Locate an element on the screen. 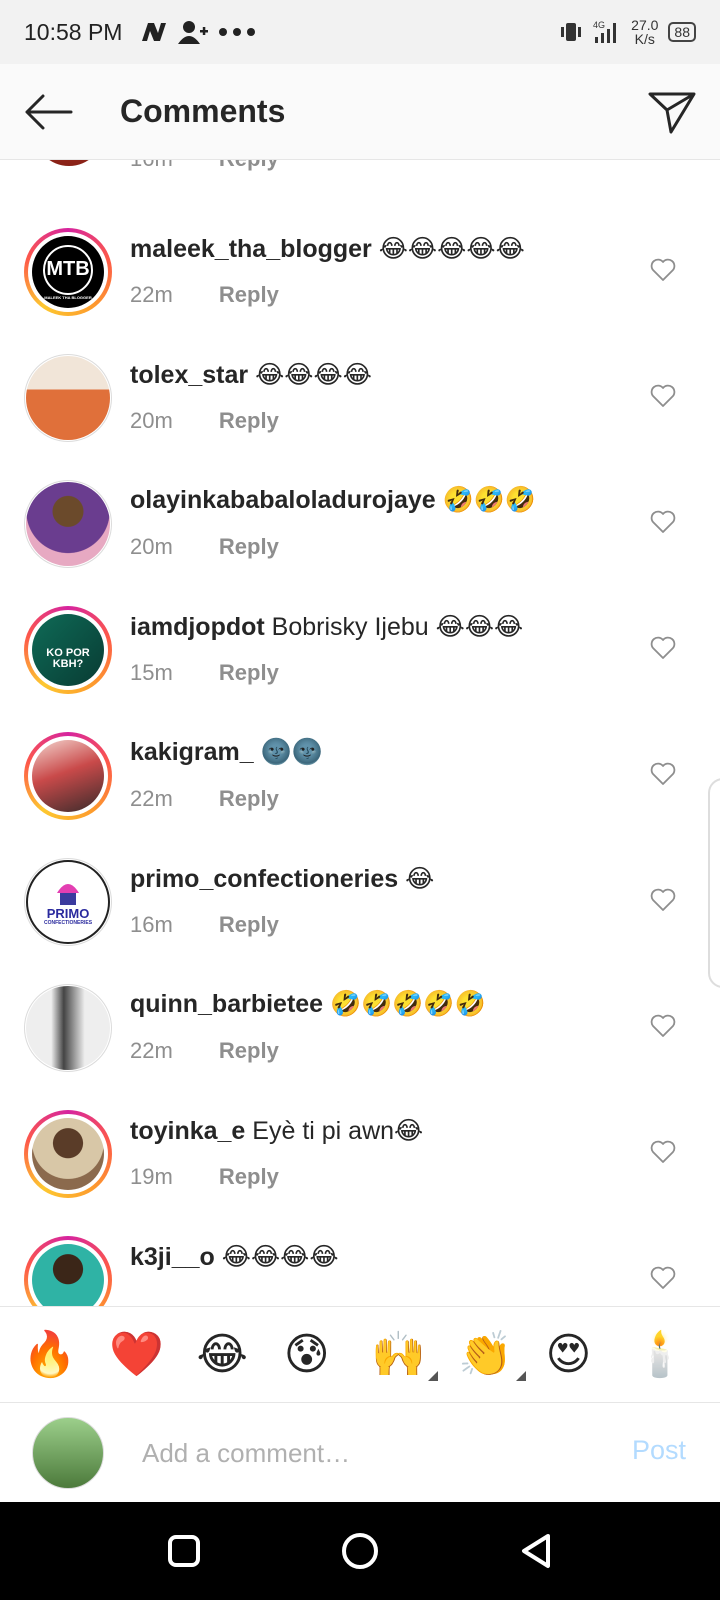 The width and height of the screenshot is (720, 1600). home-icon is located at coordinates (360, 1551).